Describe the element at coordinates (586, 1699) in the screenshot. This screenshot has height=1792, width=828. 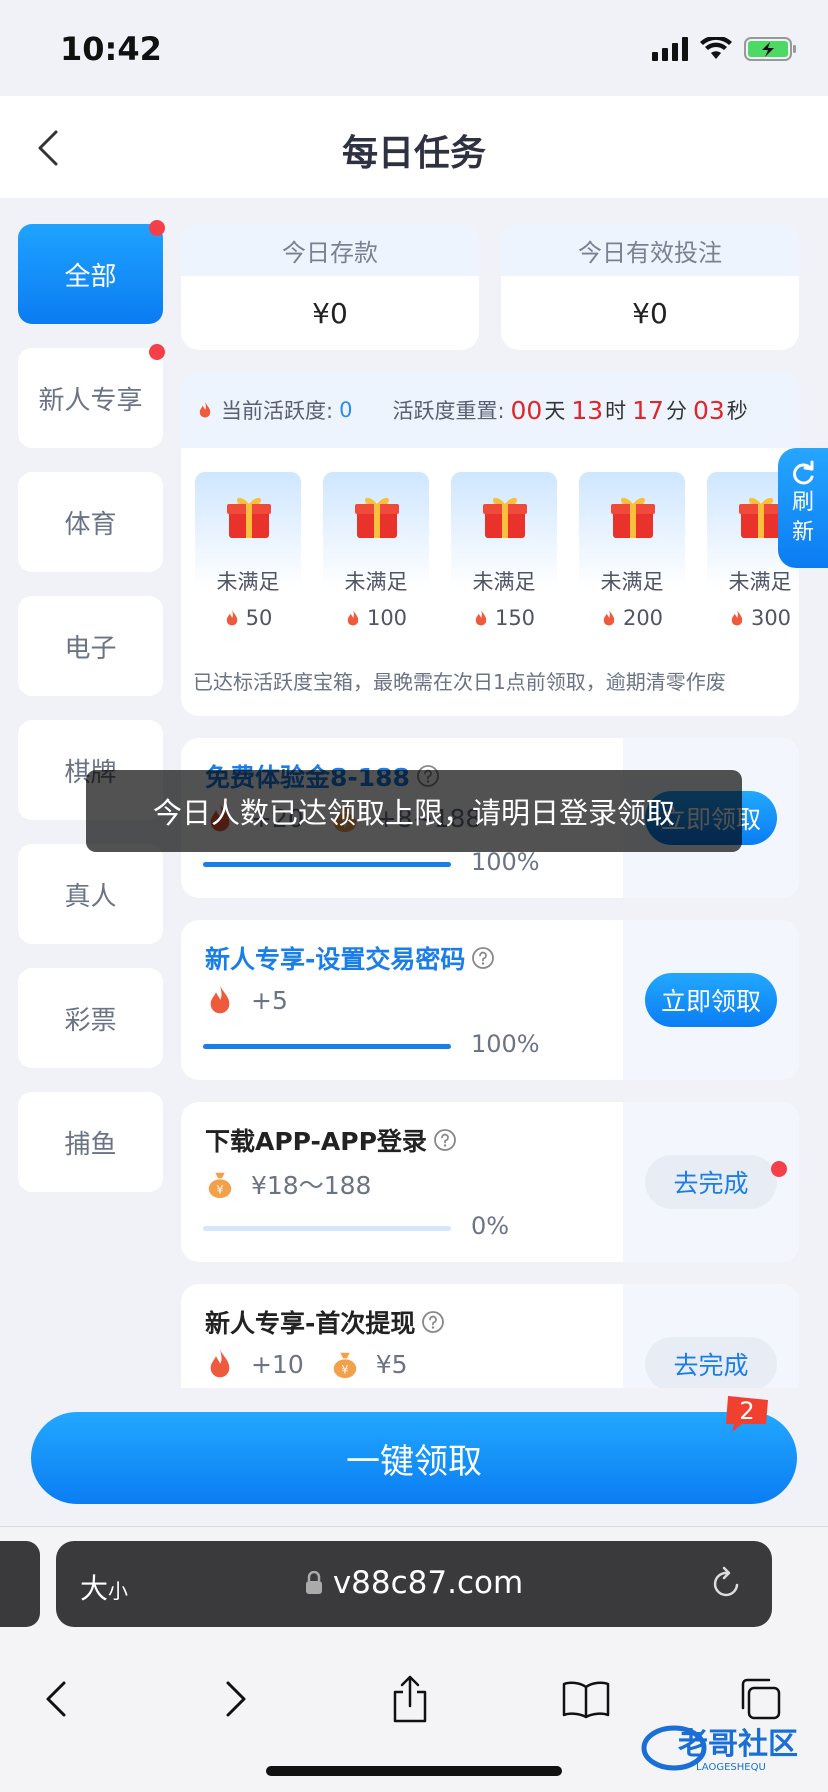
I see `bookmarks-button` at that location.